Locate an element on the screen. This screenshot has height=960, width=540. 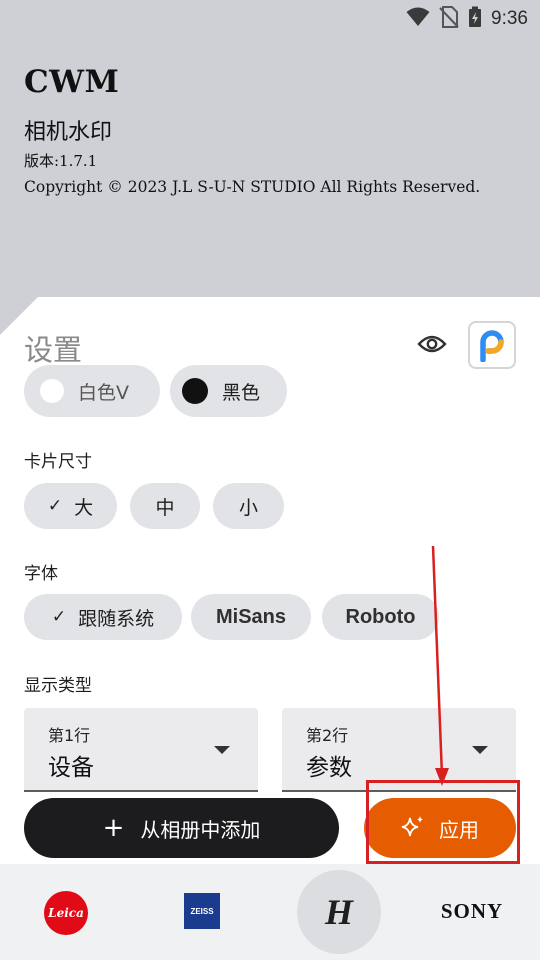
chip-color-black: 黑色 is located at coordinates (228, 391).